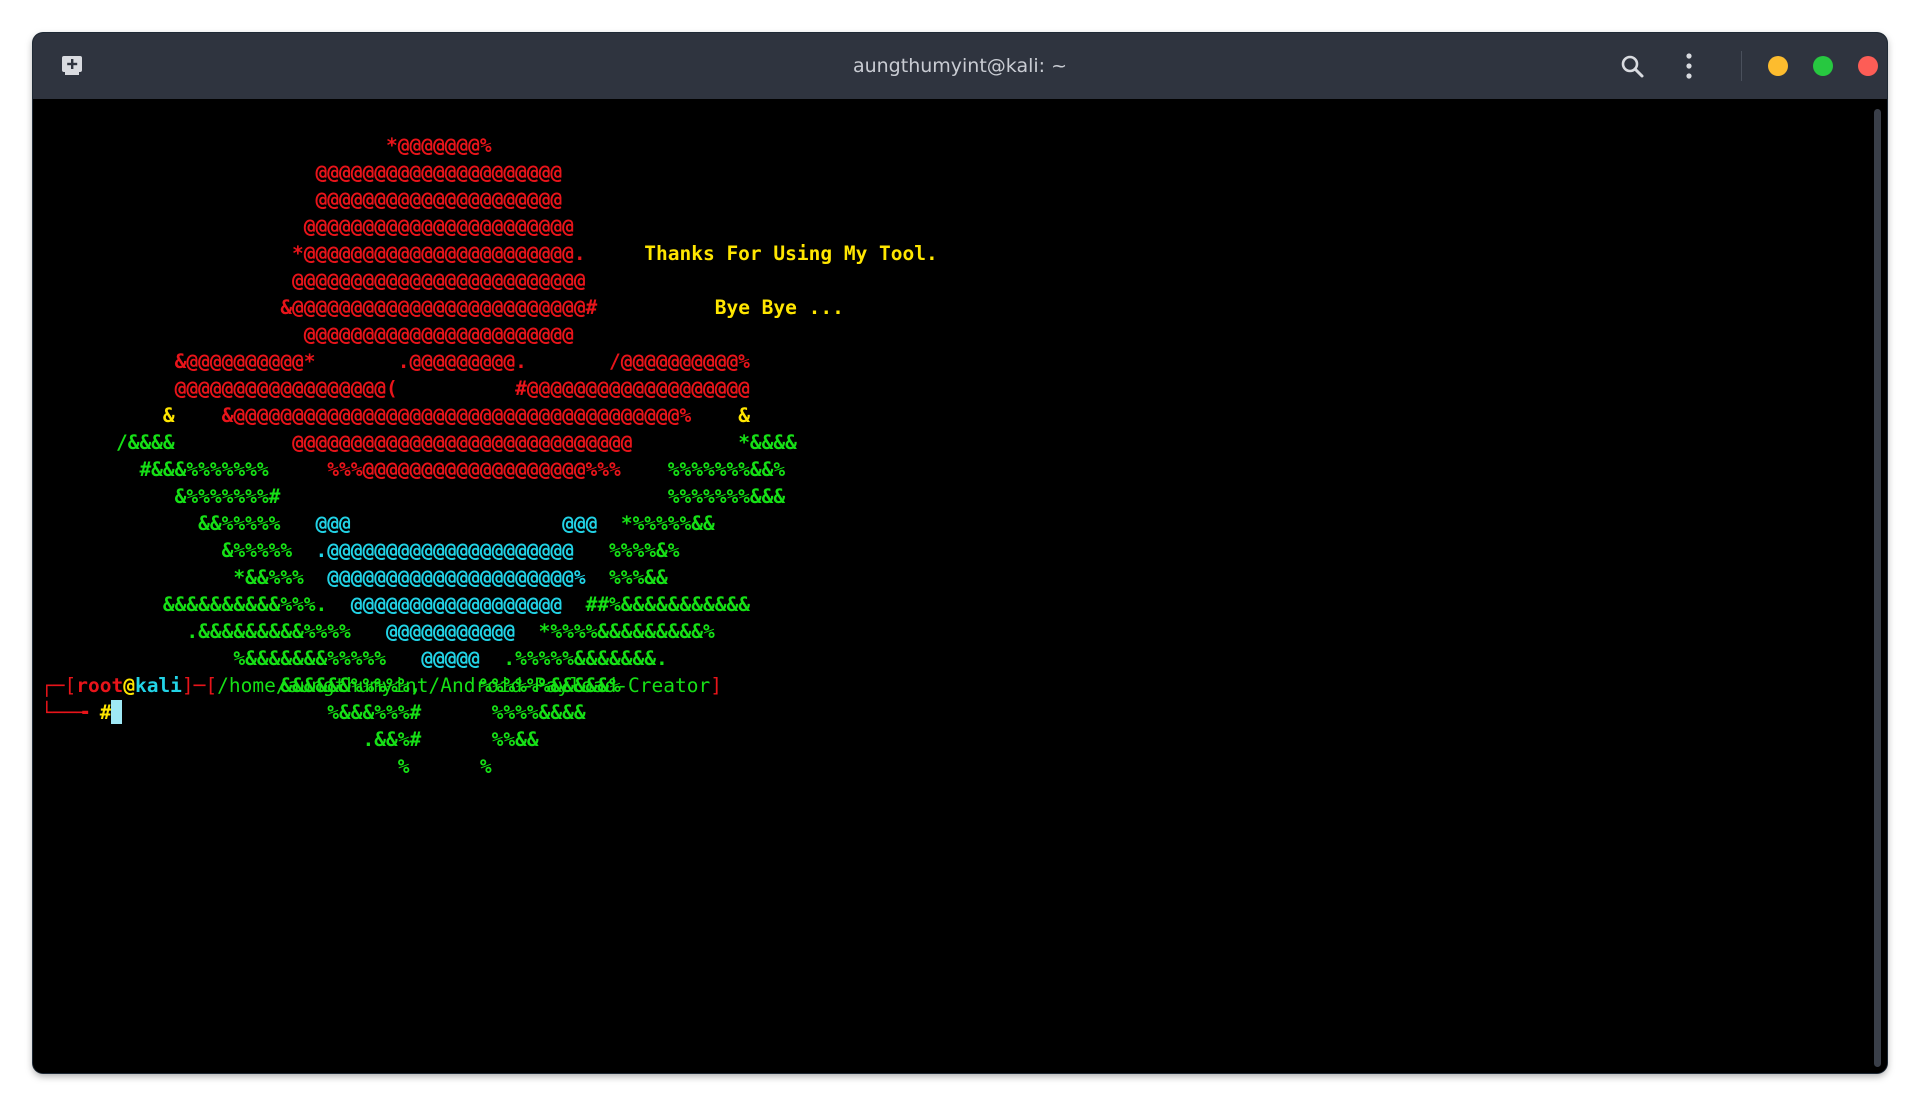 The image size is (1920, 1104). What do you see at coordinates (409, 361) in the screenshot?
I see `banner-line: &@@@@@@@@@@* .@@@@@@@@@. /@@@@@@@@@@%` at bounding box center [409, 361].